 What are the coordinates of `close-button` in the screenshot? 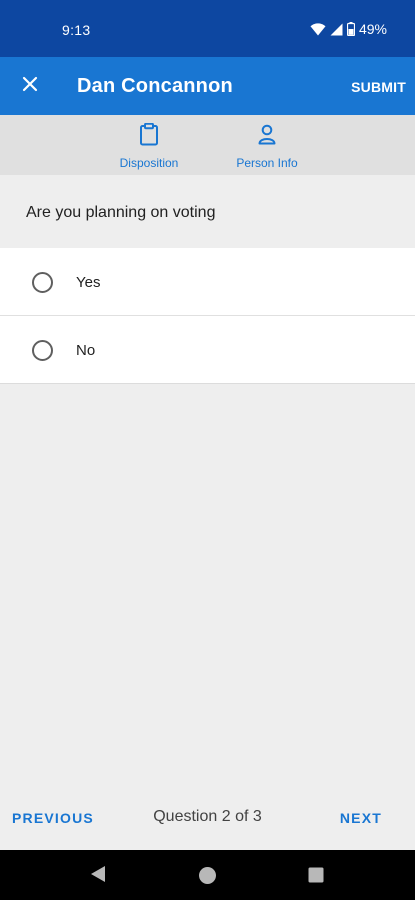 It's located at (30, 86).